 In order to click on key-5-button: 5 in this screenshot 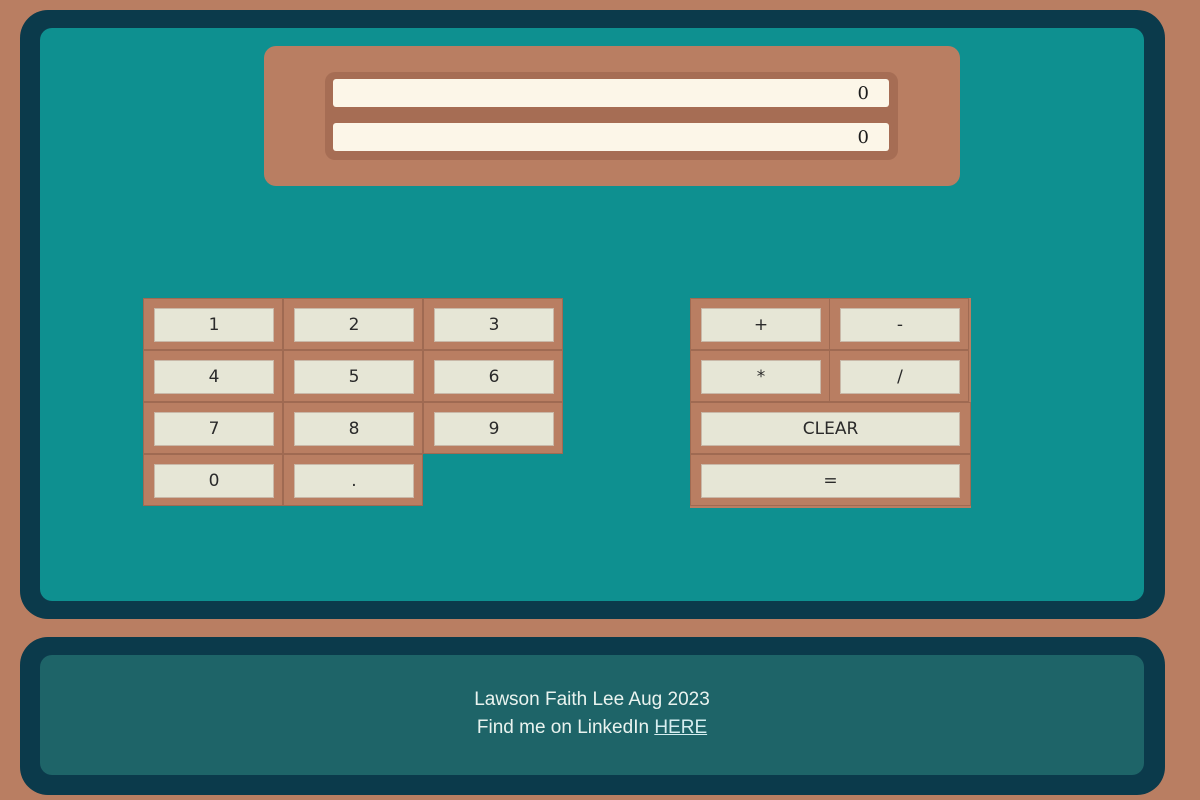, I will do `click(354, 377)`.